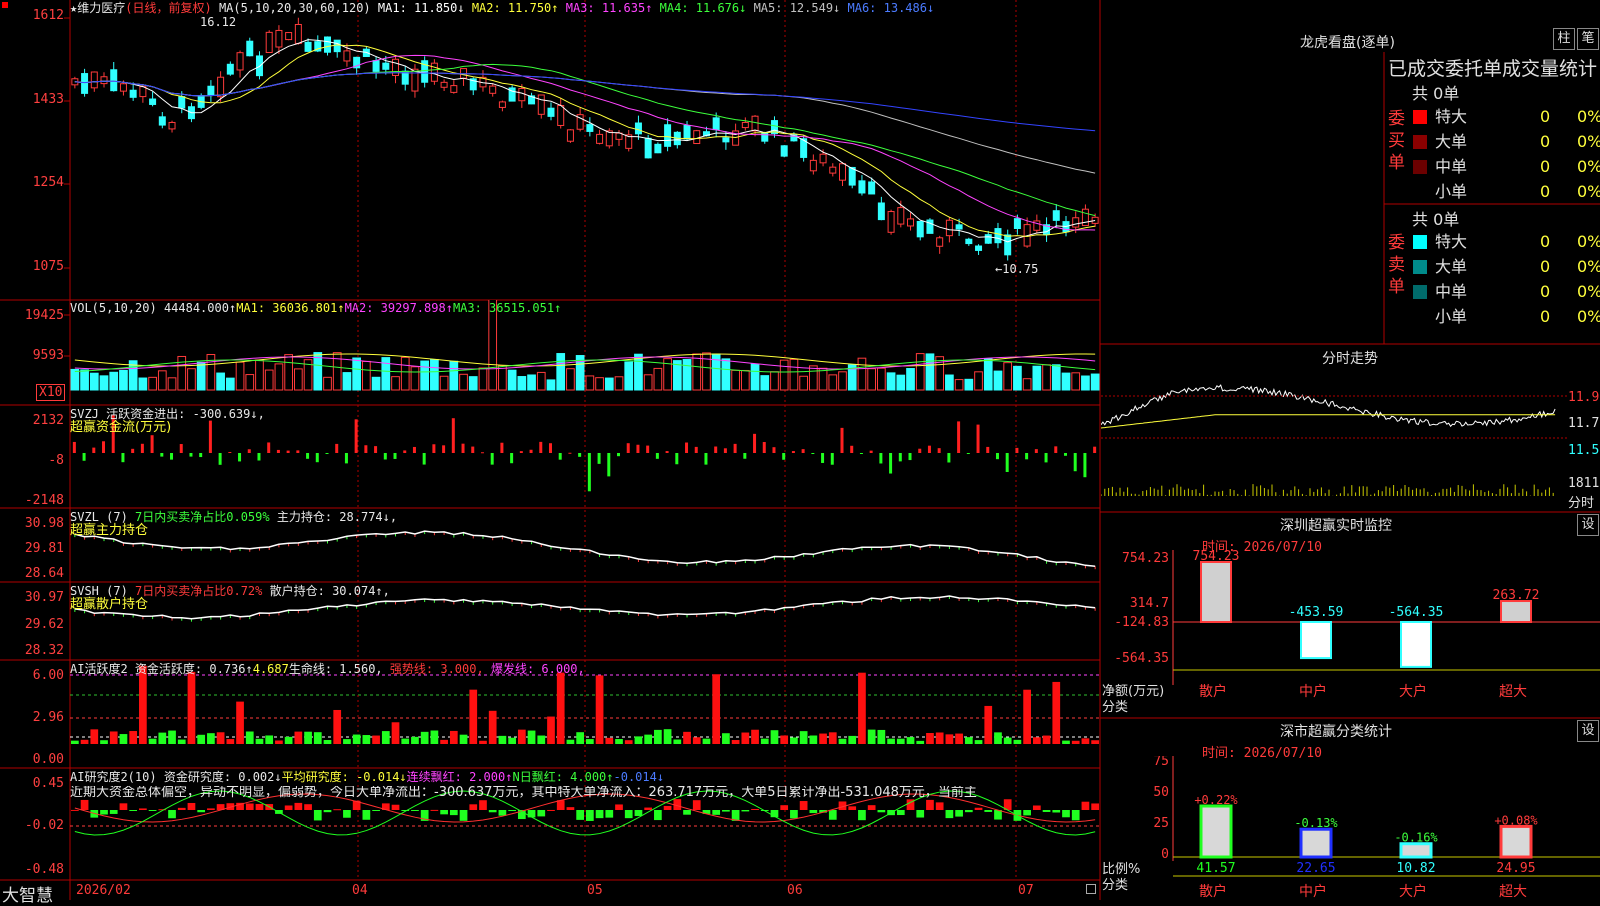 Image resolution: width=1600 pixels, height=906 pixels. What do you see at coordinates (1588, 39) in the screenshot?
I see `tick-view-button: 笔` at bounding box center [1588, 39].